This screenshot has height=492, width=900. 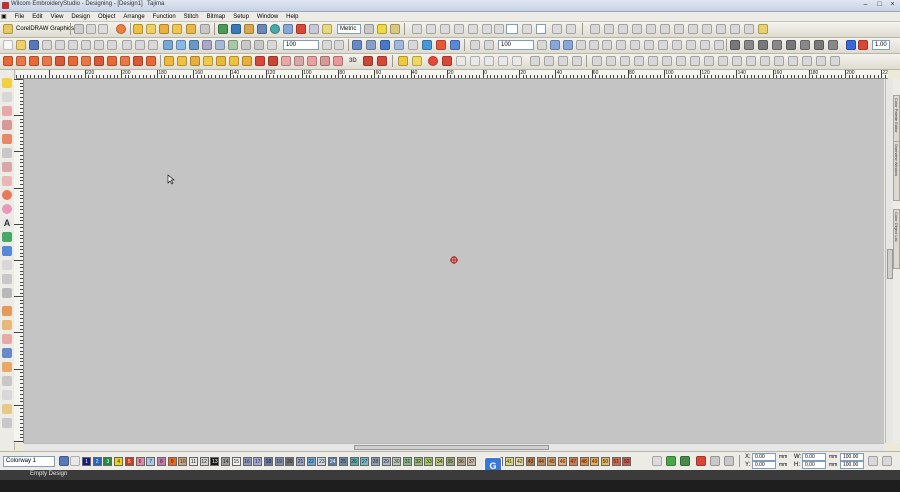 What do you see at coordinates (407, 461) in the screenshot?
I see `color-swatch: 31` at bounding box center [407, 461].